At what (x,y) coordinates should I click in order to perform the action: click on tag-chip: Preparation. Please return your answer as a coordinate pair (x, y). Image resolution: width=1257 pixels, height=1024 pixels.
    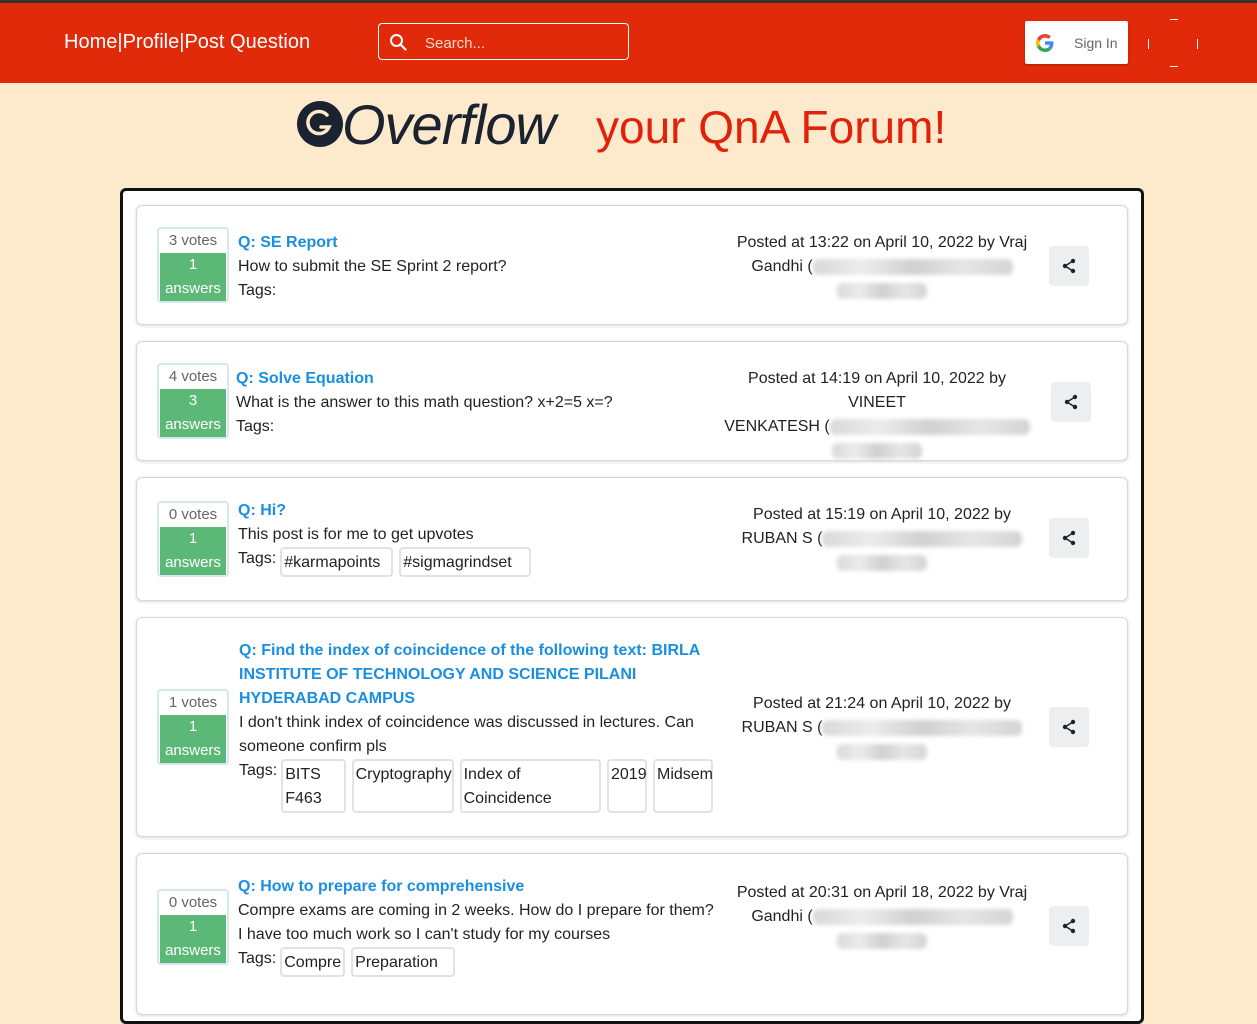
    Looking at the image, I should click on (403, 962).